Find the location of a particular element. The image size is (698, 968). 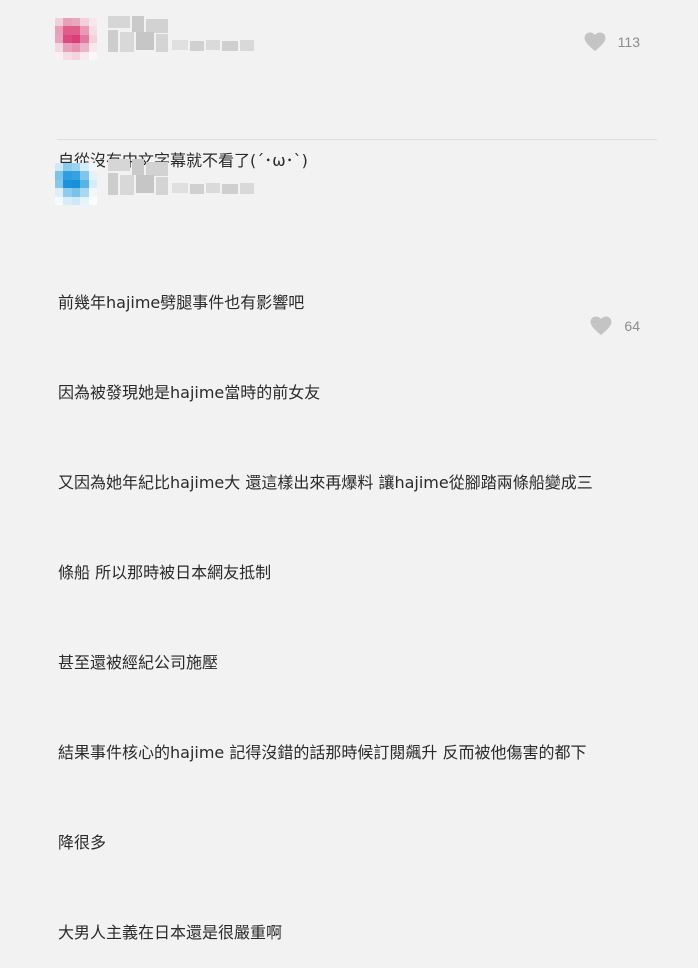

comment-line: 結果事件核心的hajime 記得沒錯的話那時候訂閱飆升 反而被他傷害的都下 is located at coordinates (322, 752).